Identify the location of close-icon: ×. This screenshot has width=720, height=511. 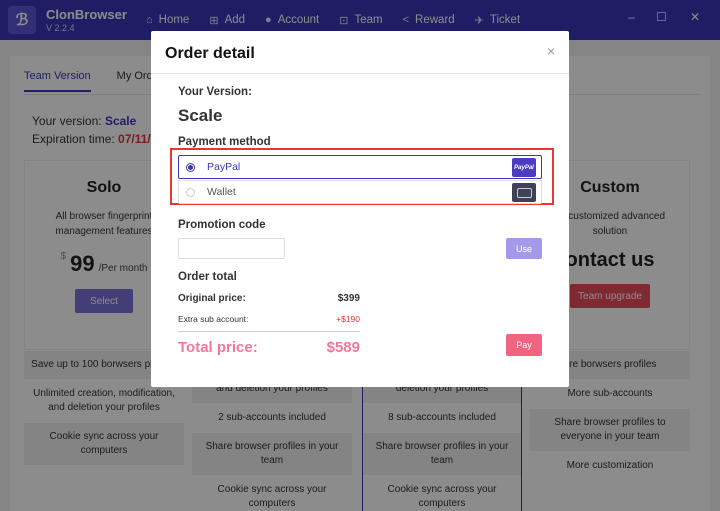
(551, 51).